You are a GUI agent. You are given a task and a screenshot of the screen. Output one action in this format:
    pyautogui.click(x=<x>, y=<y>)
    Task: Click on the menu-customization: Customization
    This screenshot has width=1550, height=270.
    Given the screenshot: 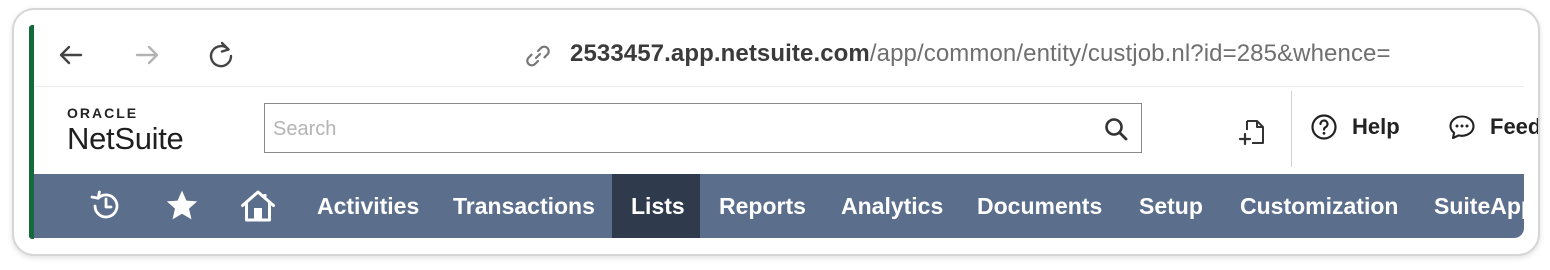 What is the action you would take?
    pyautogui.click(x=1319, y=206)
    